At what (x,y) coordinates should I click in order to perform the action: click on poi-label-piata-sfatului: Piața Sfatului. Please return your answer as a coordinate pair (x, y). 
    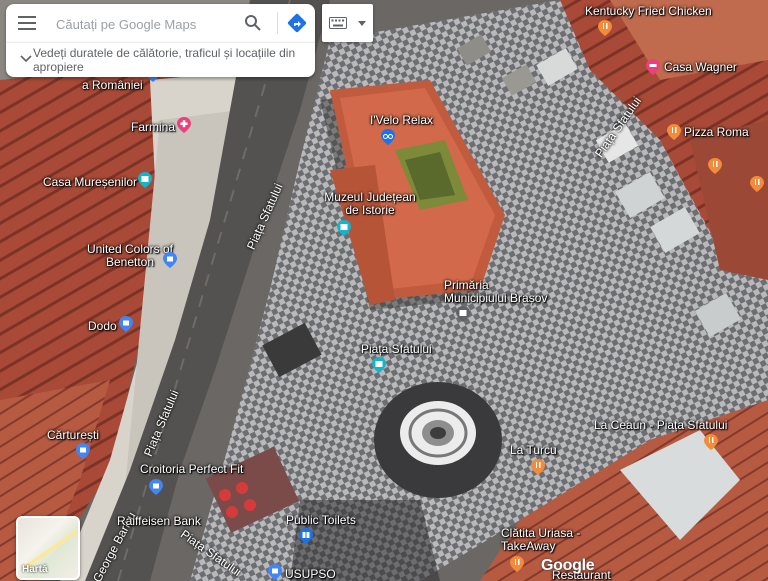
    Looking at the image, I should click on (396, 349).